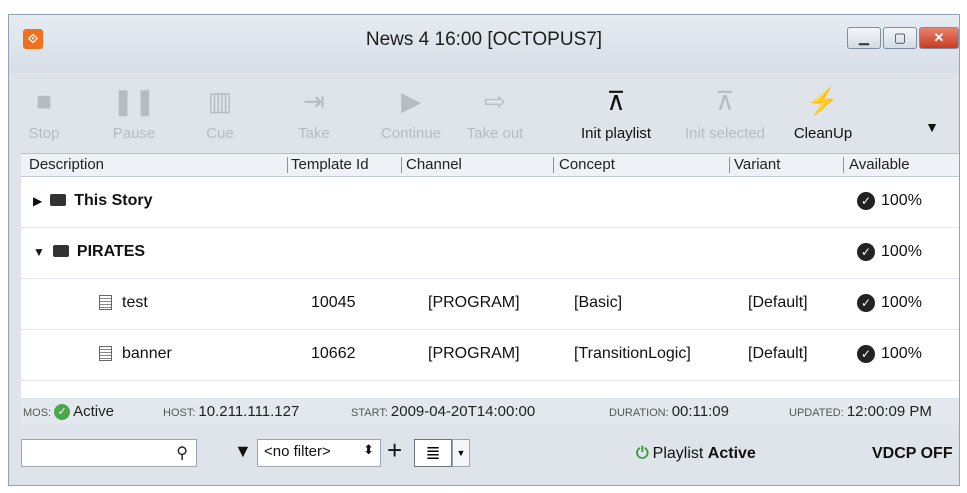 The image size is (967, 493). What do you see at coordinates (700, 411) in the screenshot?
I see `duration-value: 00:11:09` at bounding box center [700, 411].